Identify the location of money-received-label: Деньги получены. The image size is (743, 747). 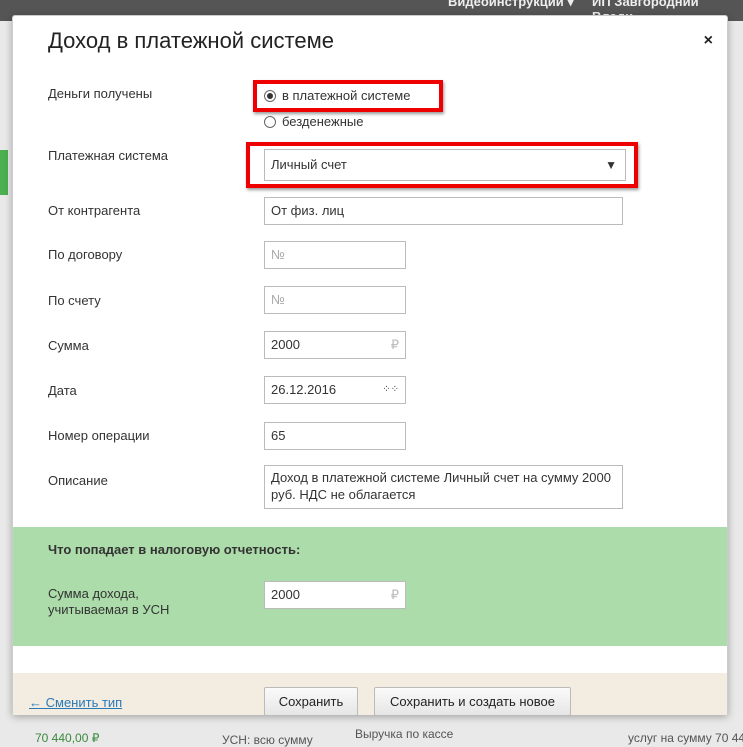
(100, 93).